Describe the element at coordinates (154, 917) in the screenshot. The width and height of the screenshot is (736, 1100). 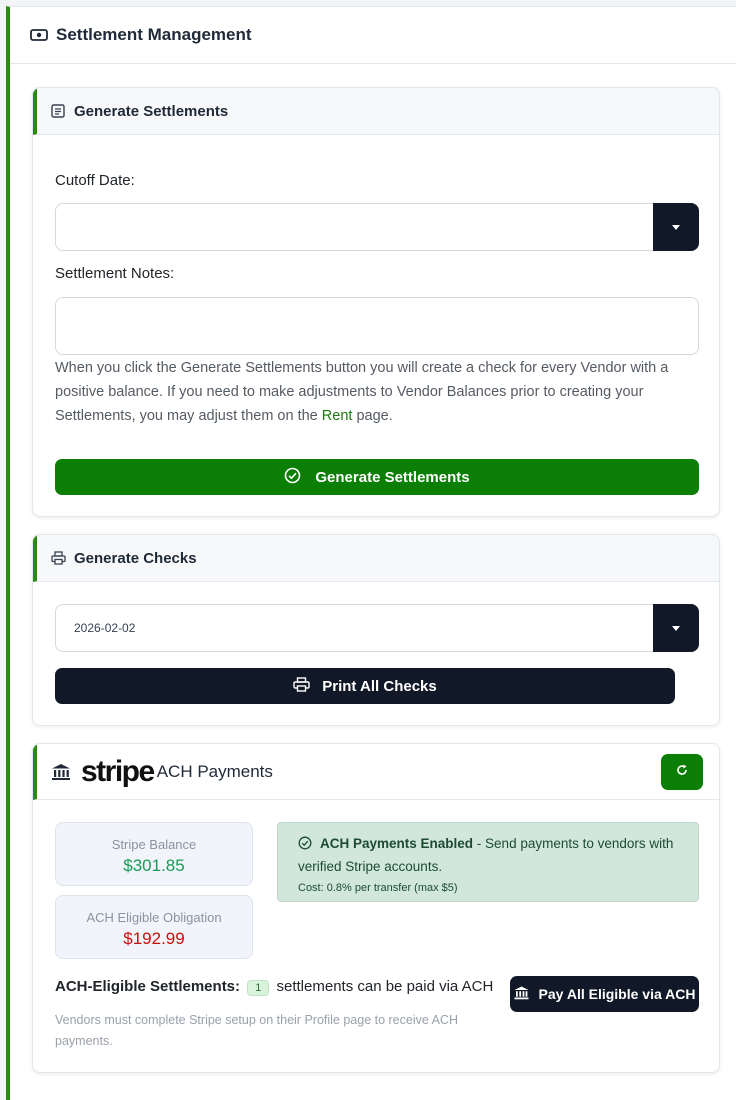
I see `ach-obligation-label: ACH Eligible Obligation` at that location.